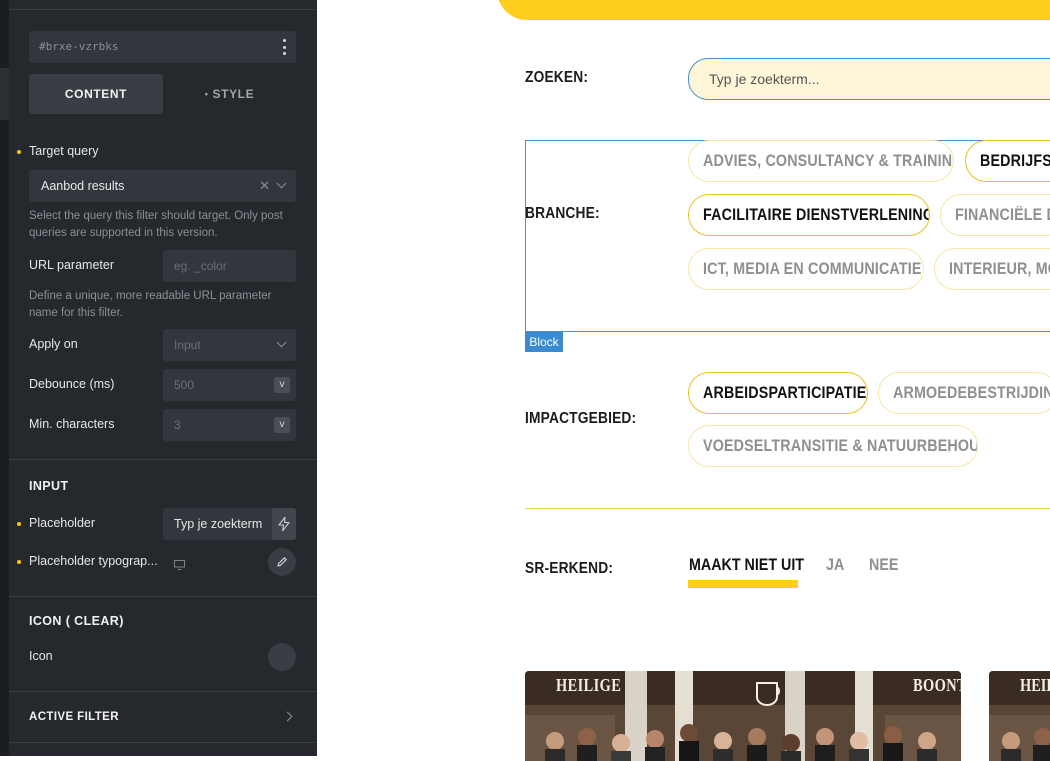 The height and width of the screenshot is (761, 1050). Describe the element at coordinates (746, 565) in the screenshot. I see `sr-option-maakt-niet-uit: MAAKT NIET UIT` at that location.